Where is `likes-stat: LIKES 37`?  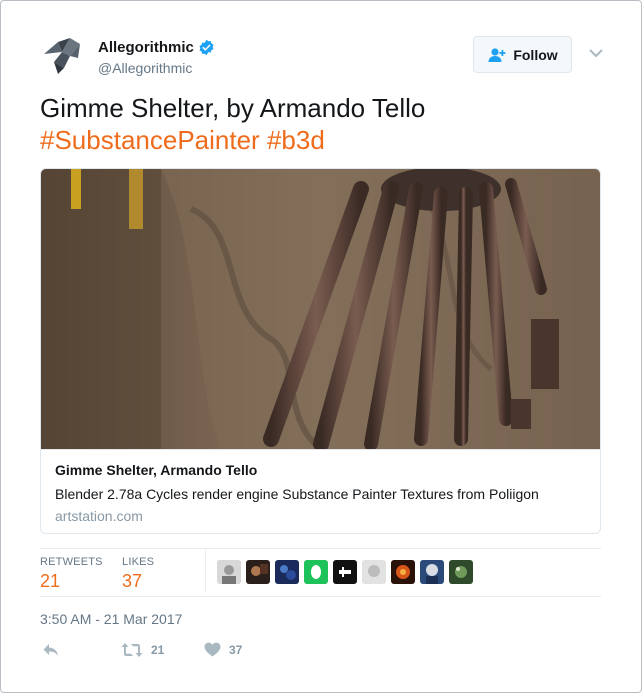
likes-stat: LIKES 37 is located at coordinates (138, 574).